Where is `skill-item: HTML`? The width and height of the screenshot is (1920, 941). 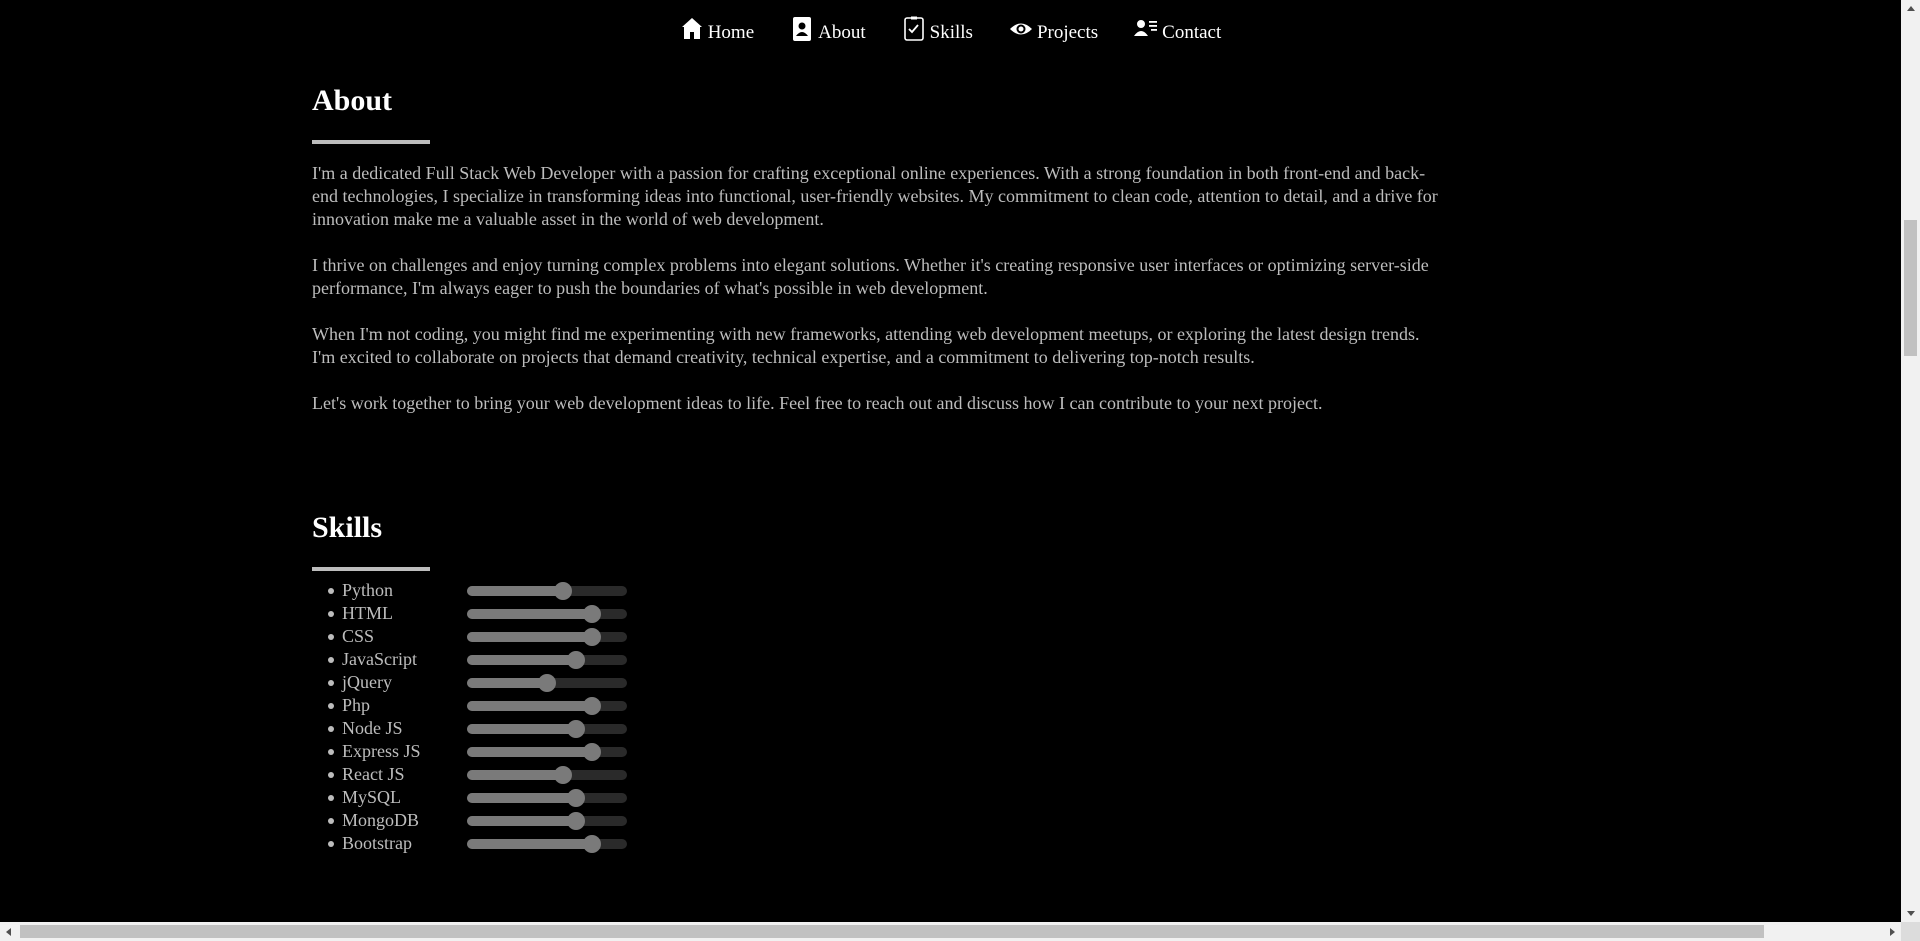 skill-item: HTML is located at coordinates (885, 613).